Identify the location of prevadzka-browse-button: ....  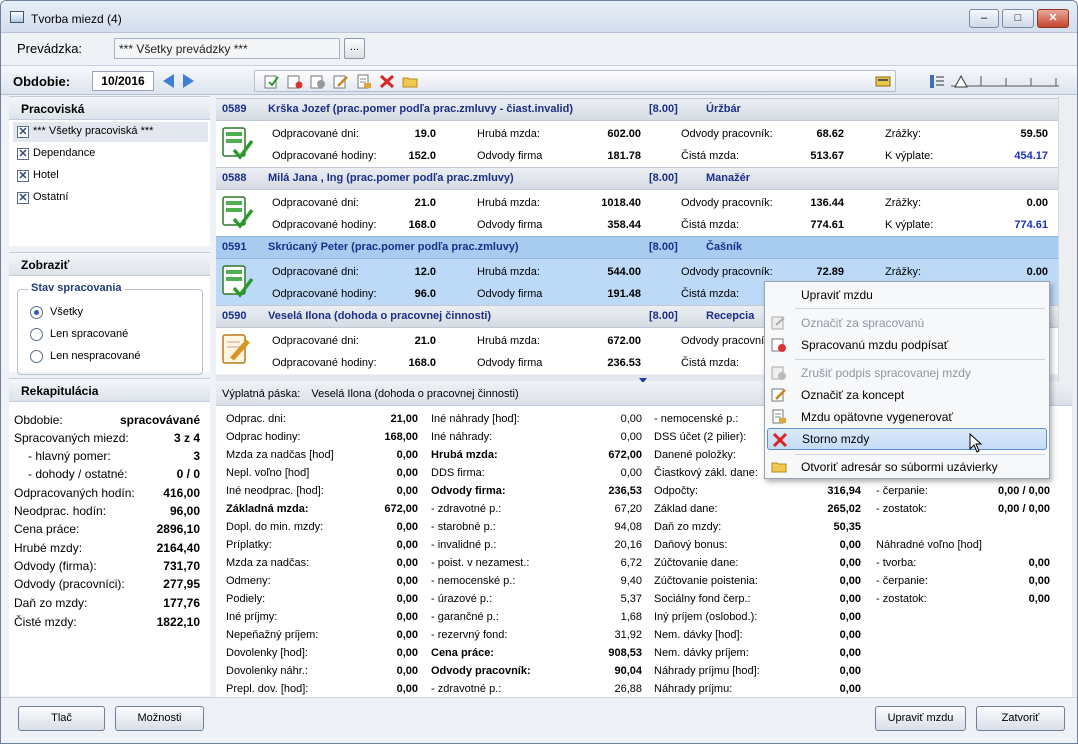
(354, 48).